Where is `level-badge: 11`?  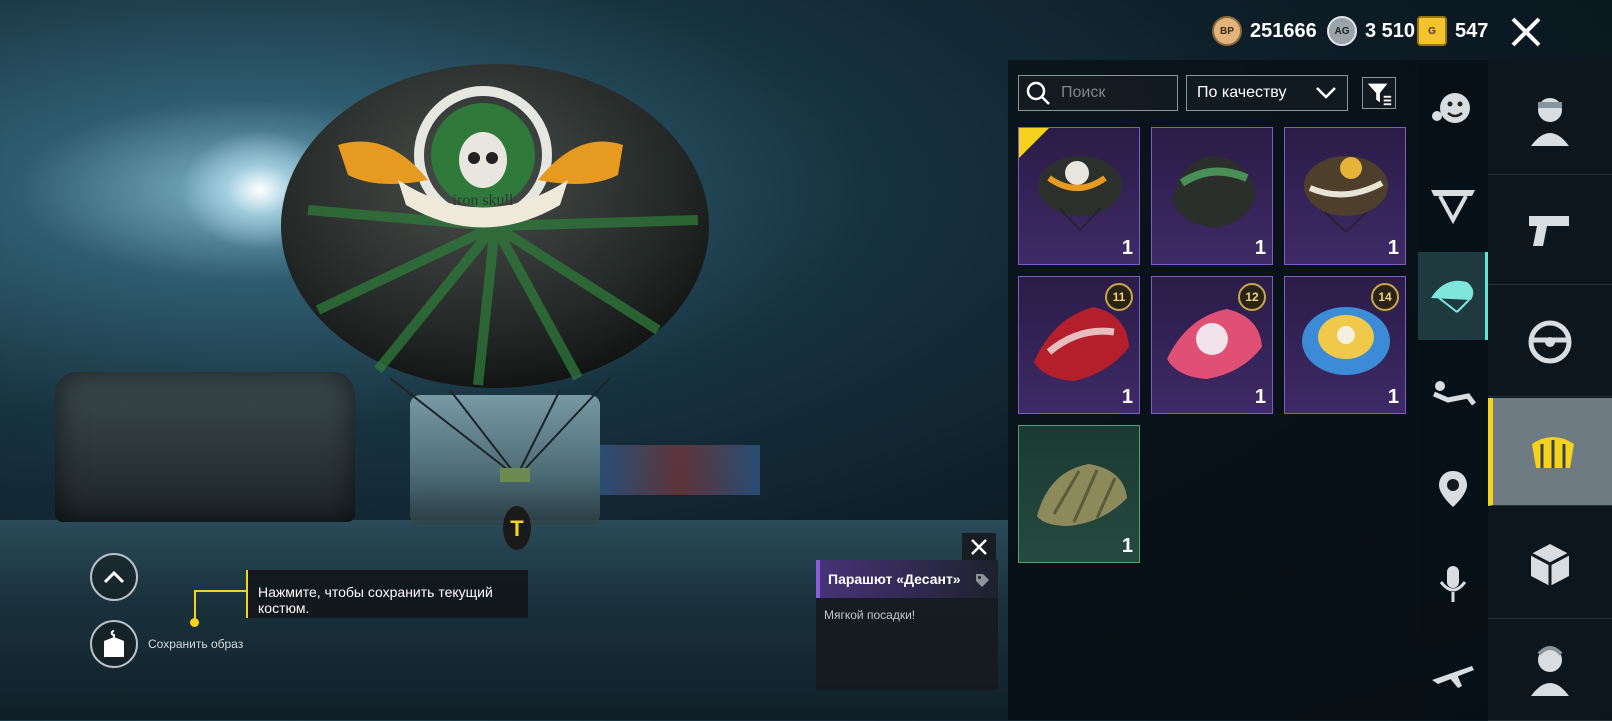
level-badge: 11 is located at coordinates (1119, 297).